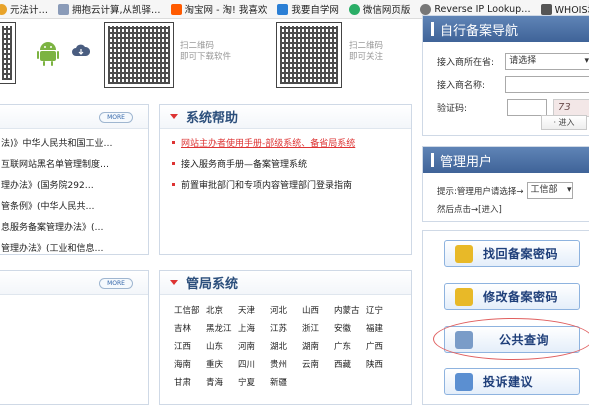 The image size is (589, 405). Describe the element at coordinates (350, 328) in the screenshot. I see `province-link: 安徽` at that location.